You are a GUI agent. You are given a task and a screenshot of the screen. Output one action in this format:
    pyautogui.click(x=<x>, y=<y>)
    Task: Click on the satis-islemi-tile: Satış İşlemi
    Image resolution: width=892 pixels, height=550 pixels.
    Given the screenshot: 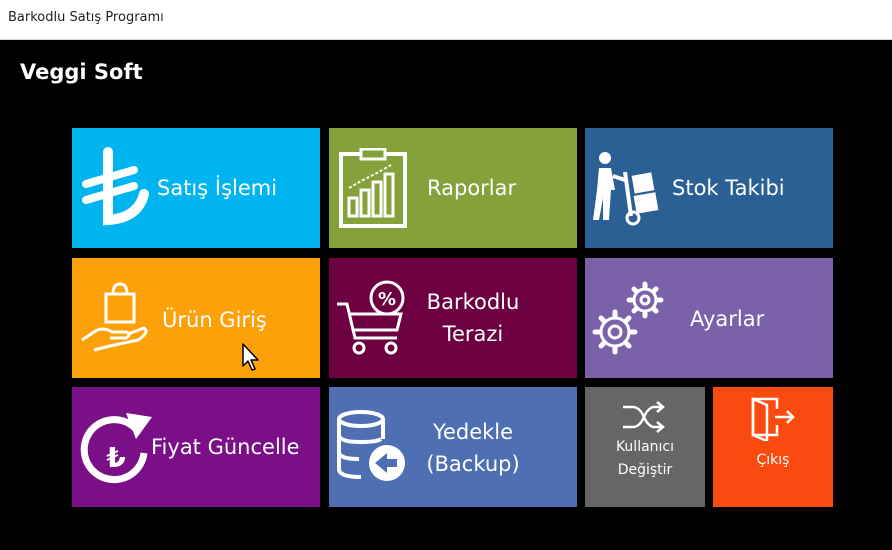 What is the action you would take?
    pyautogui.click(x=196, y=188)
    